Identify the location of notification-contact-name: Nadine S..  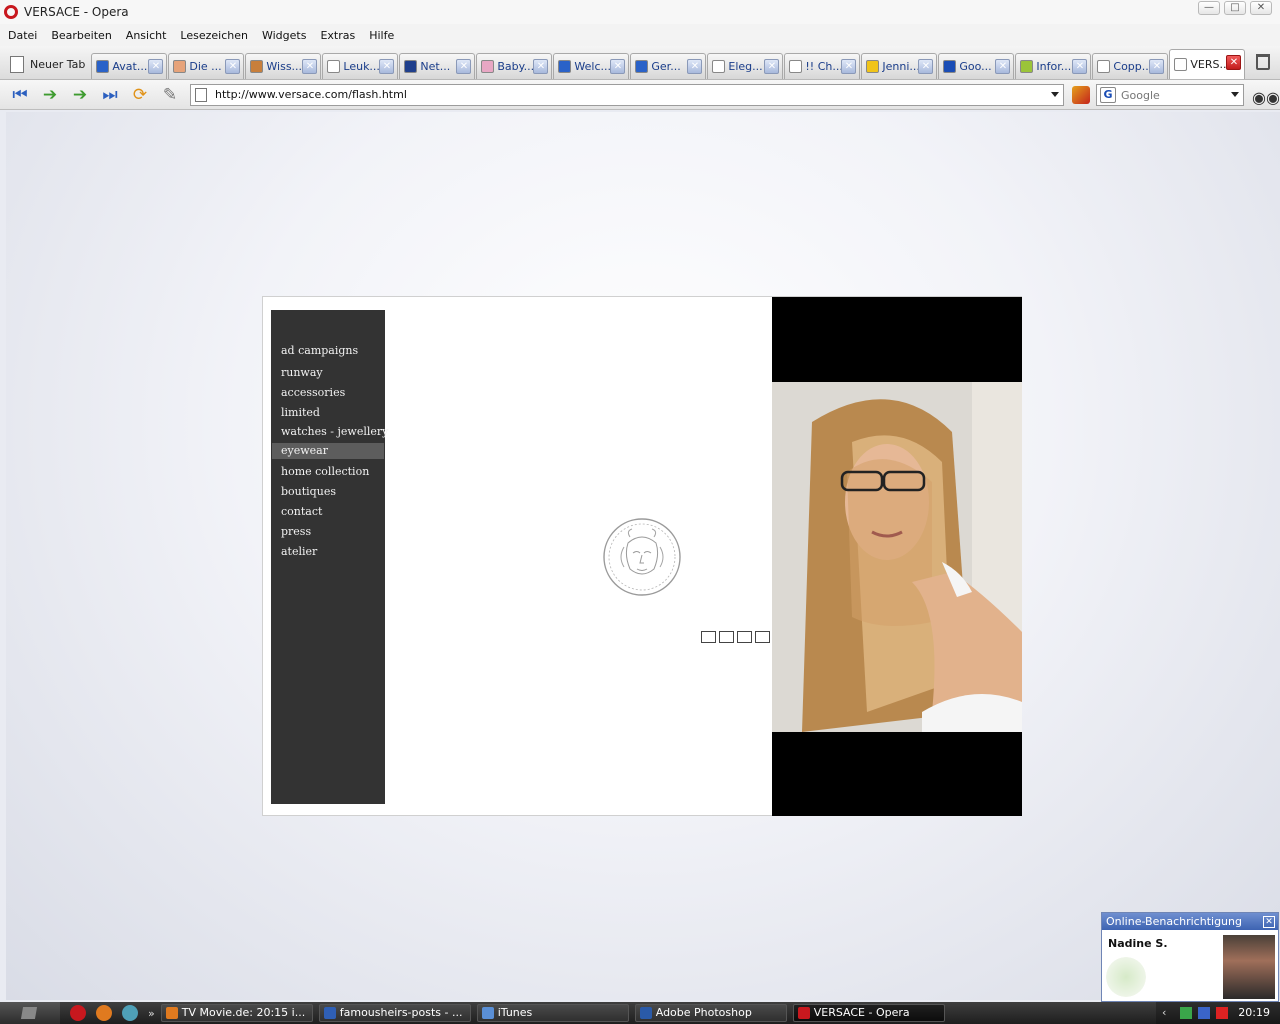
(1138, 943).